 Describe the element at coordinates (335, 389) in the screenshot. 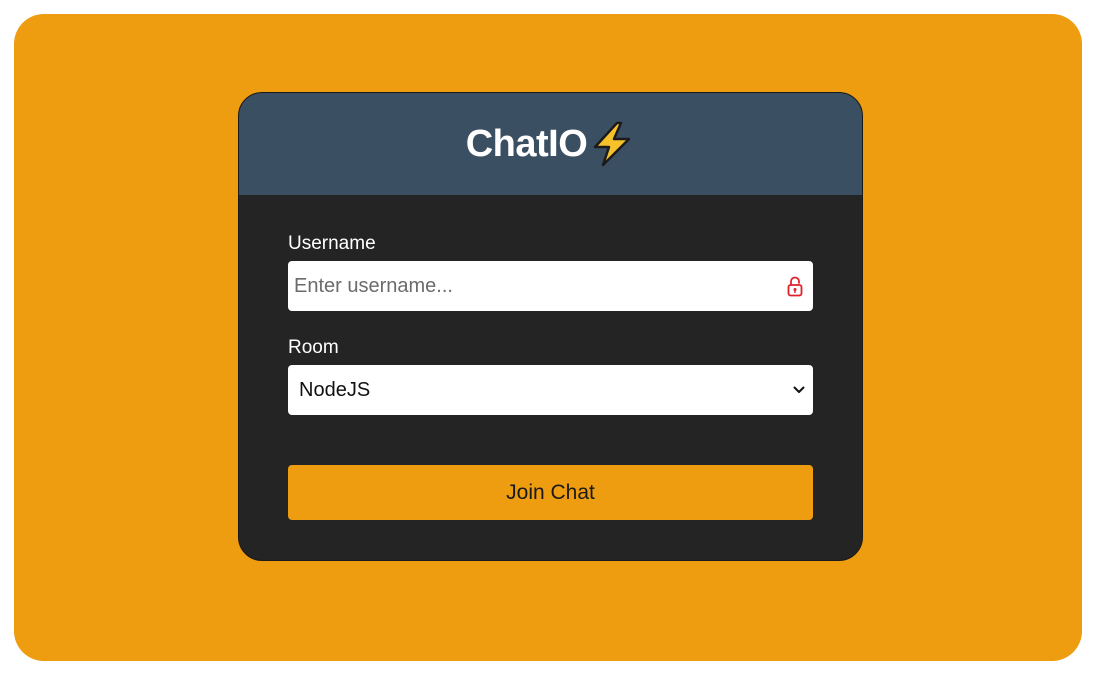

I see `room-select-value: NodeJS` at that location.